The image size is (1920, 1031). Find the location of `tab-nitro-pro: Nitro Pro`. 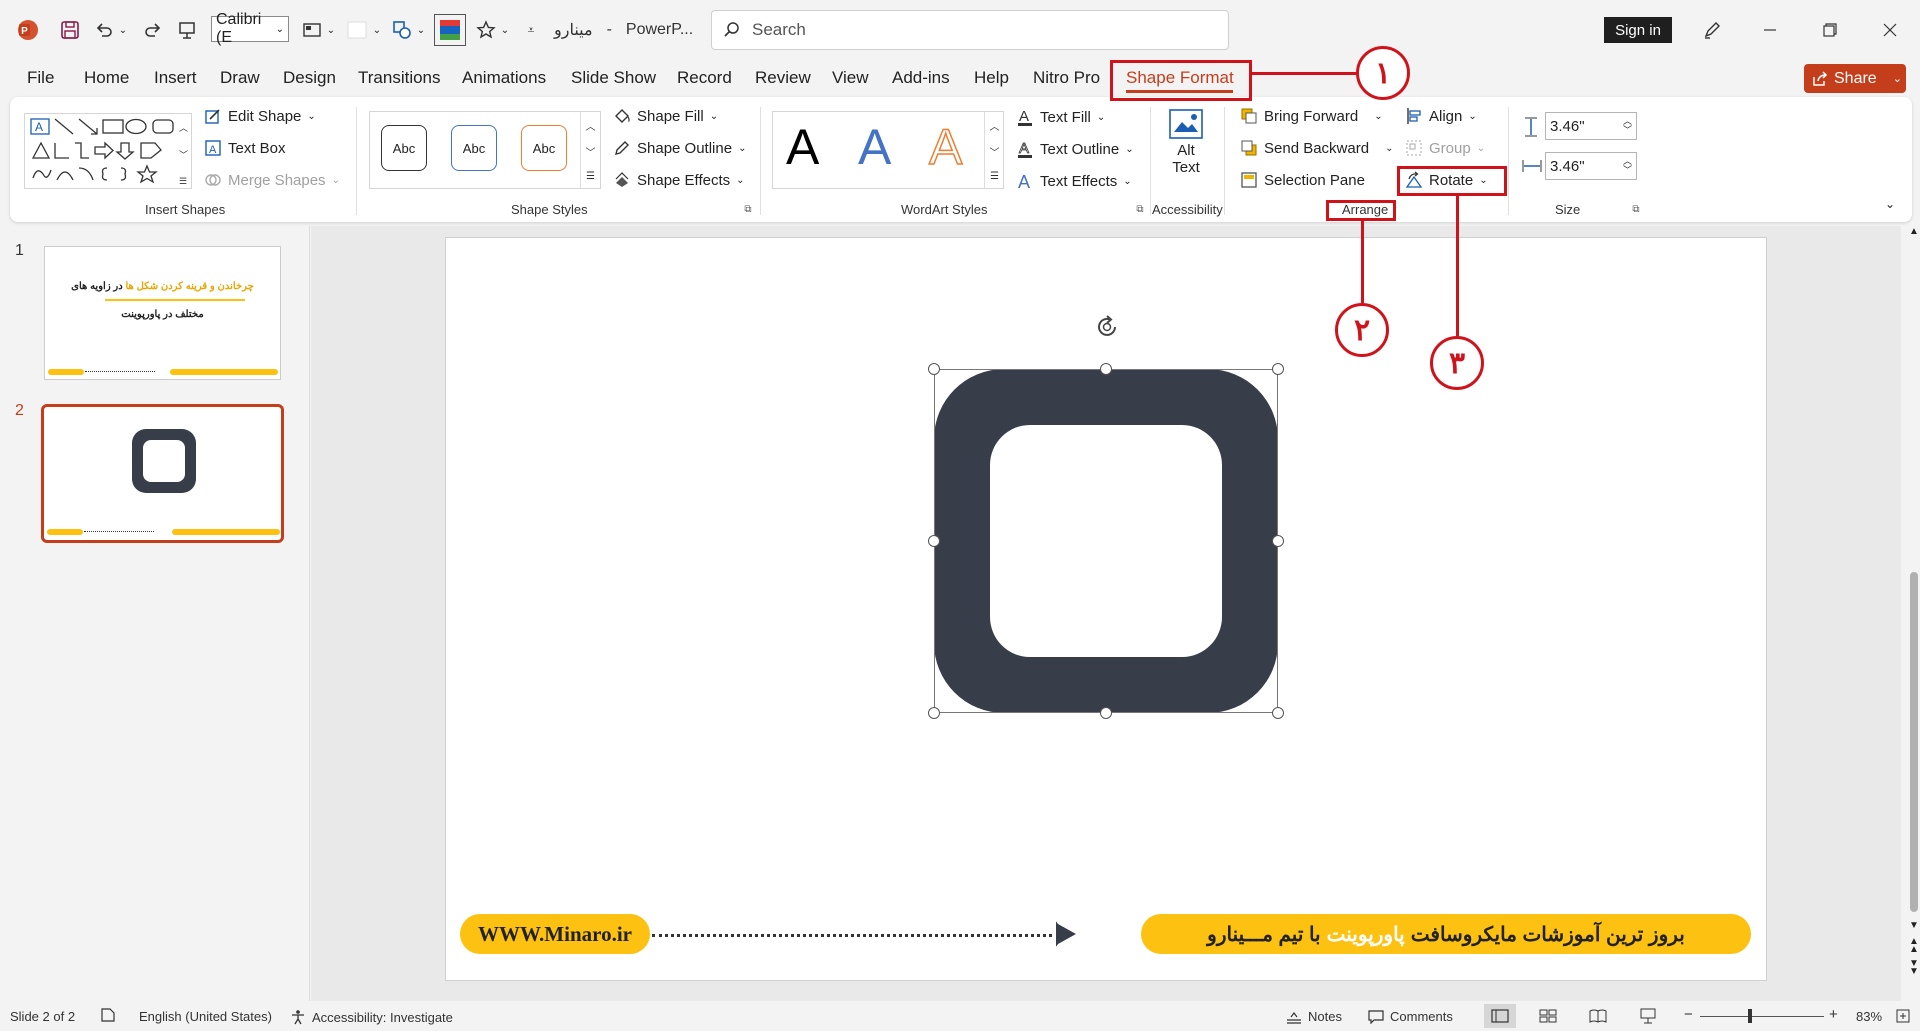

tab-nitro-pro: Nitro Pro is located at coordinates (1066, 78).